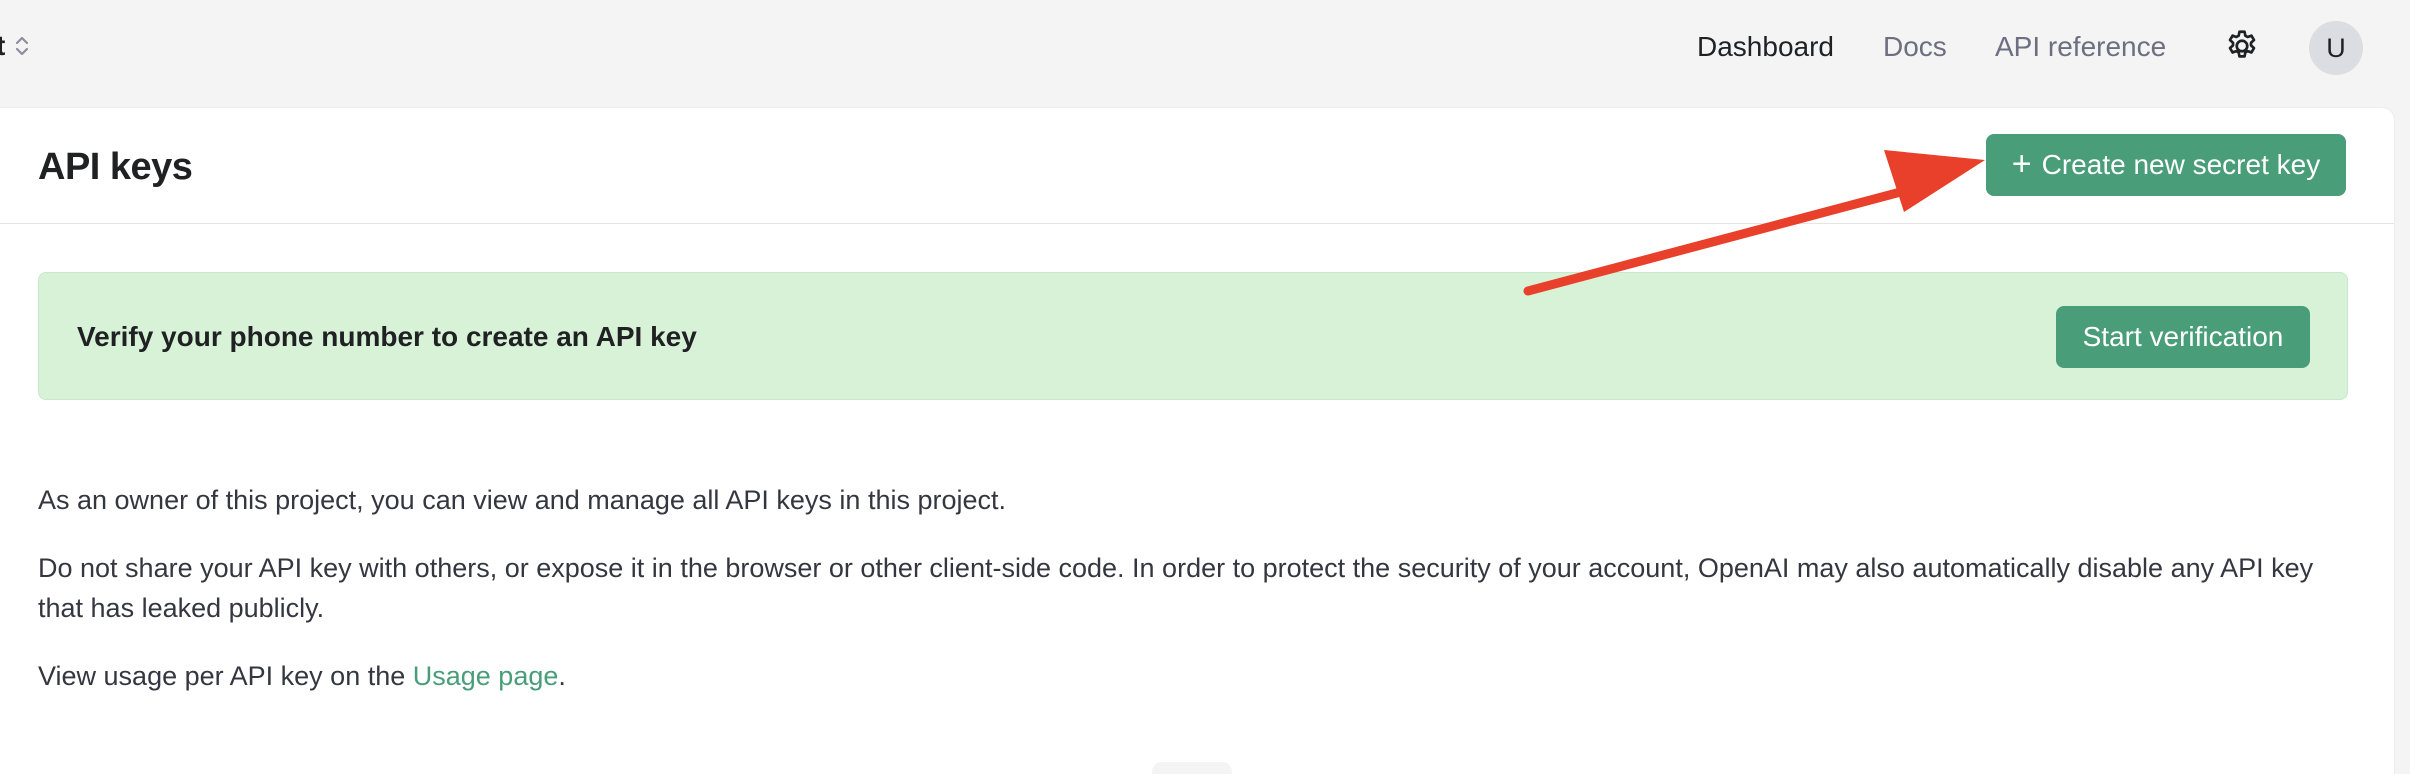 Image resolution: width=2410 pixels, height=774 pixels. What do you see at coordinates (225, 676) in the screenshot?
I see `usage-text-prefix: View usage per API key on the` at bounding box center [225, 676].